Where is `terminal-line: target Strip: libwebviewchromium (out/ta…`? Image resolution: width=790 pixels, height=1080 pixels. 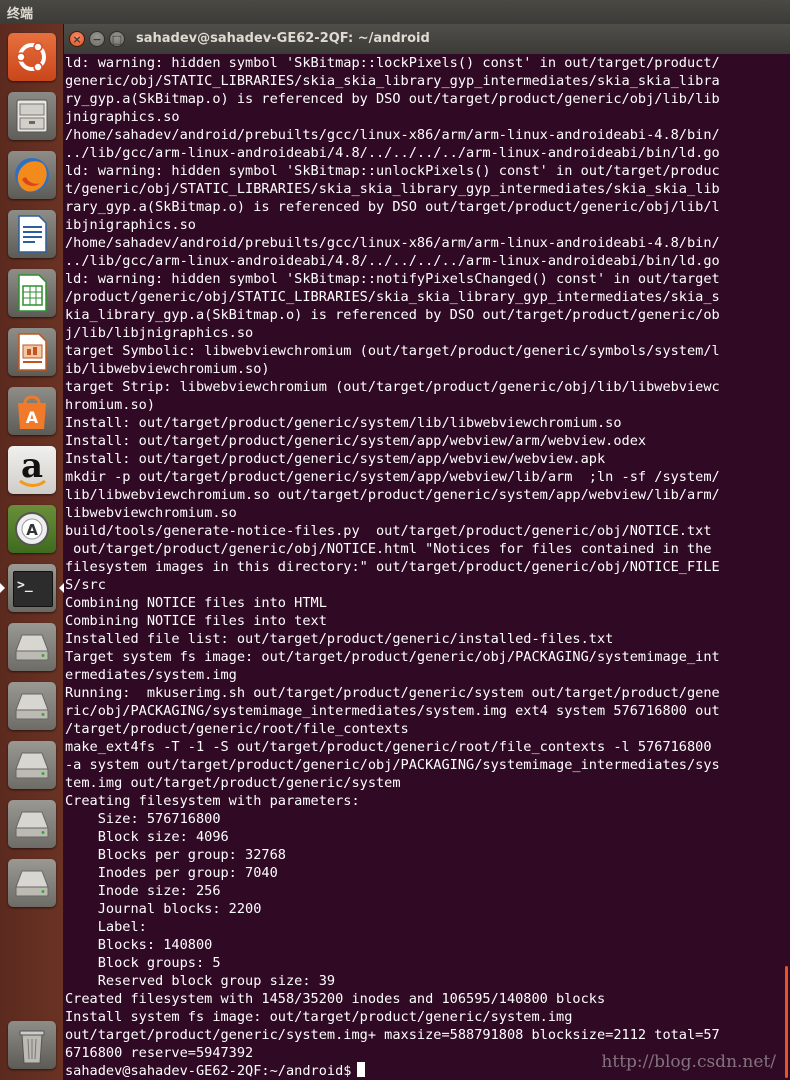 terminal-line: target Strip: libwebviewchromium (out/ta… is located at coordinates (392, 387).